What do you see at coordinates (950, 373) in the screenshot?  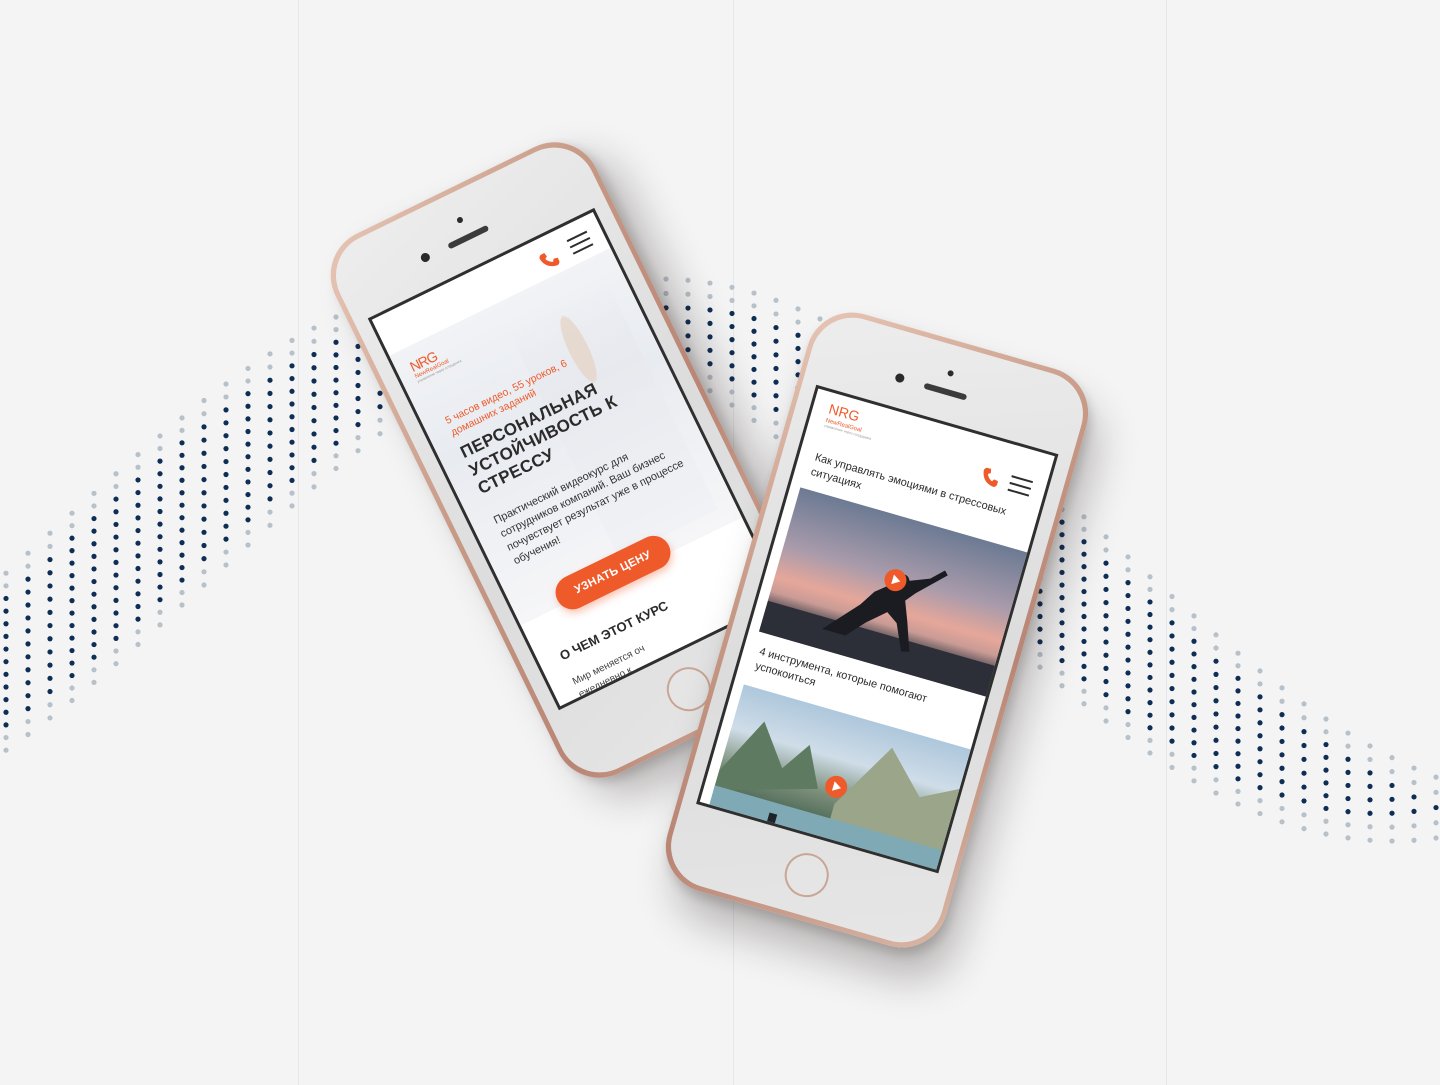 I see `front-camera-icon` at bounding box center [950, 373].